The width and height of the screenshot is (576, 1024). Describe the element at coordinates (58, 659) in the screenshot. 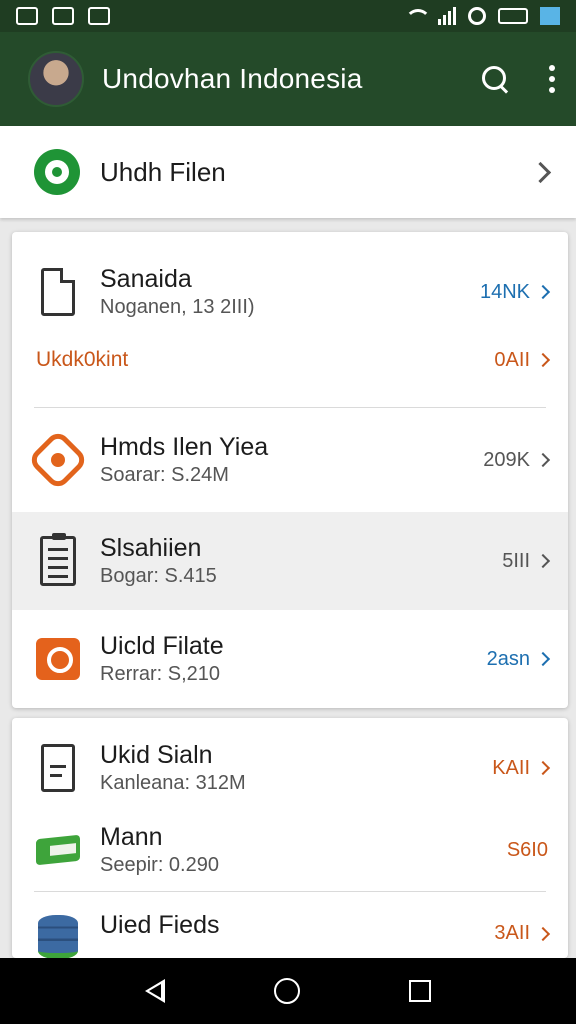

I see `camera-icon` at that location.